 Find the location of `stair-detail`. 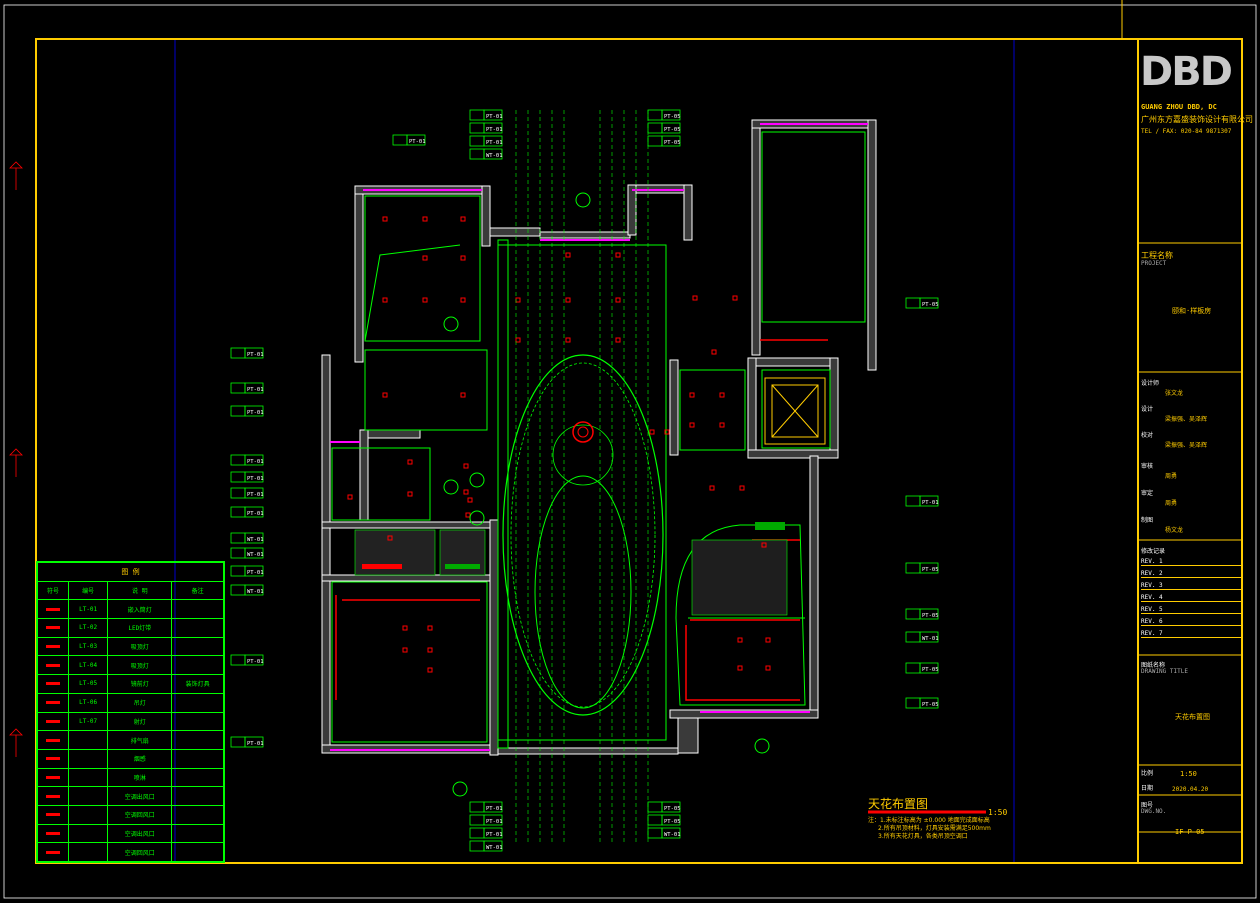

stair-detail is located at coordinates (795, 411).